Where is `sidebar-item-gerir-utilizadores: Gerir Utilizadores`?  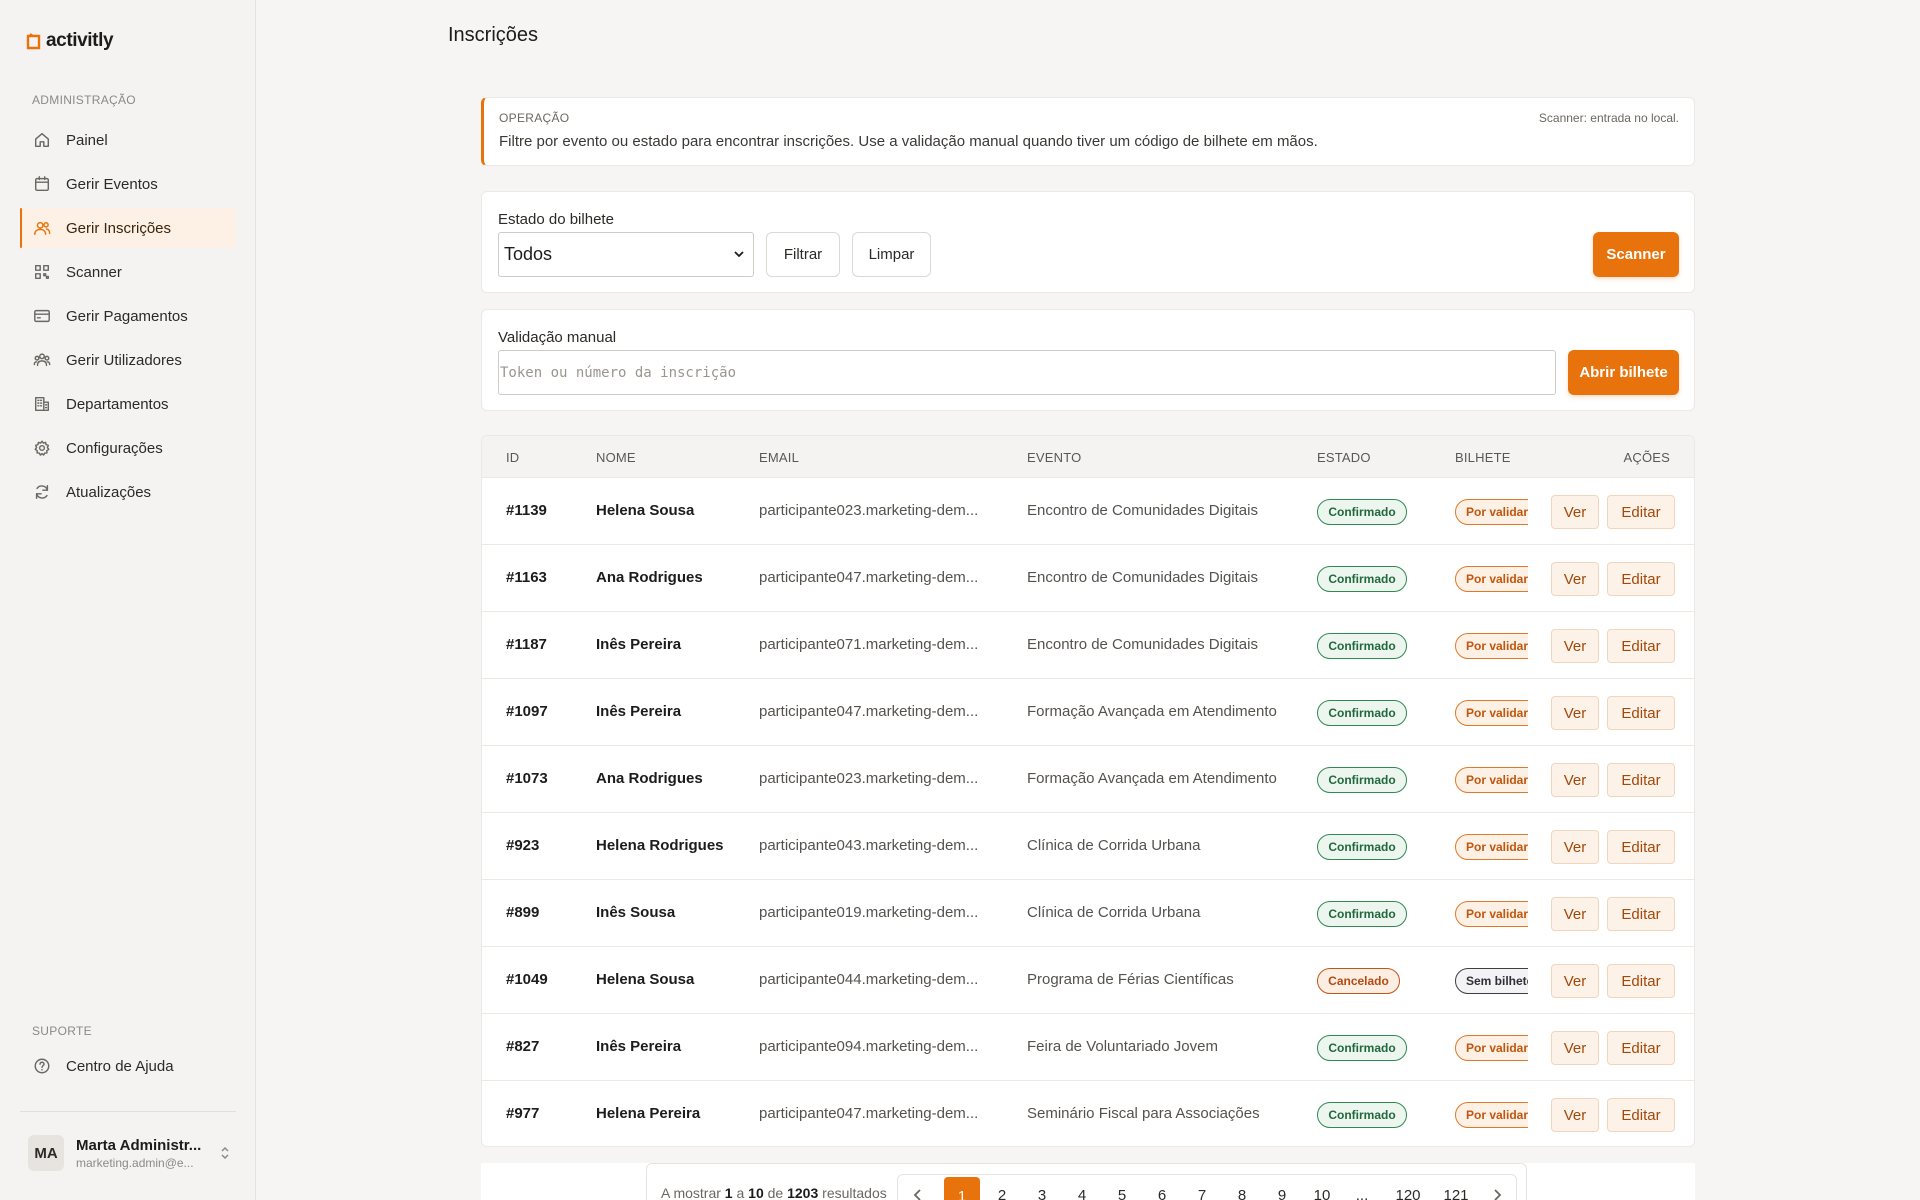 sidebar-item-gerir-utilizadores: Gerir Utilizadores is located at coordinates (128, 360).